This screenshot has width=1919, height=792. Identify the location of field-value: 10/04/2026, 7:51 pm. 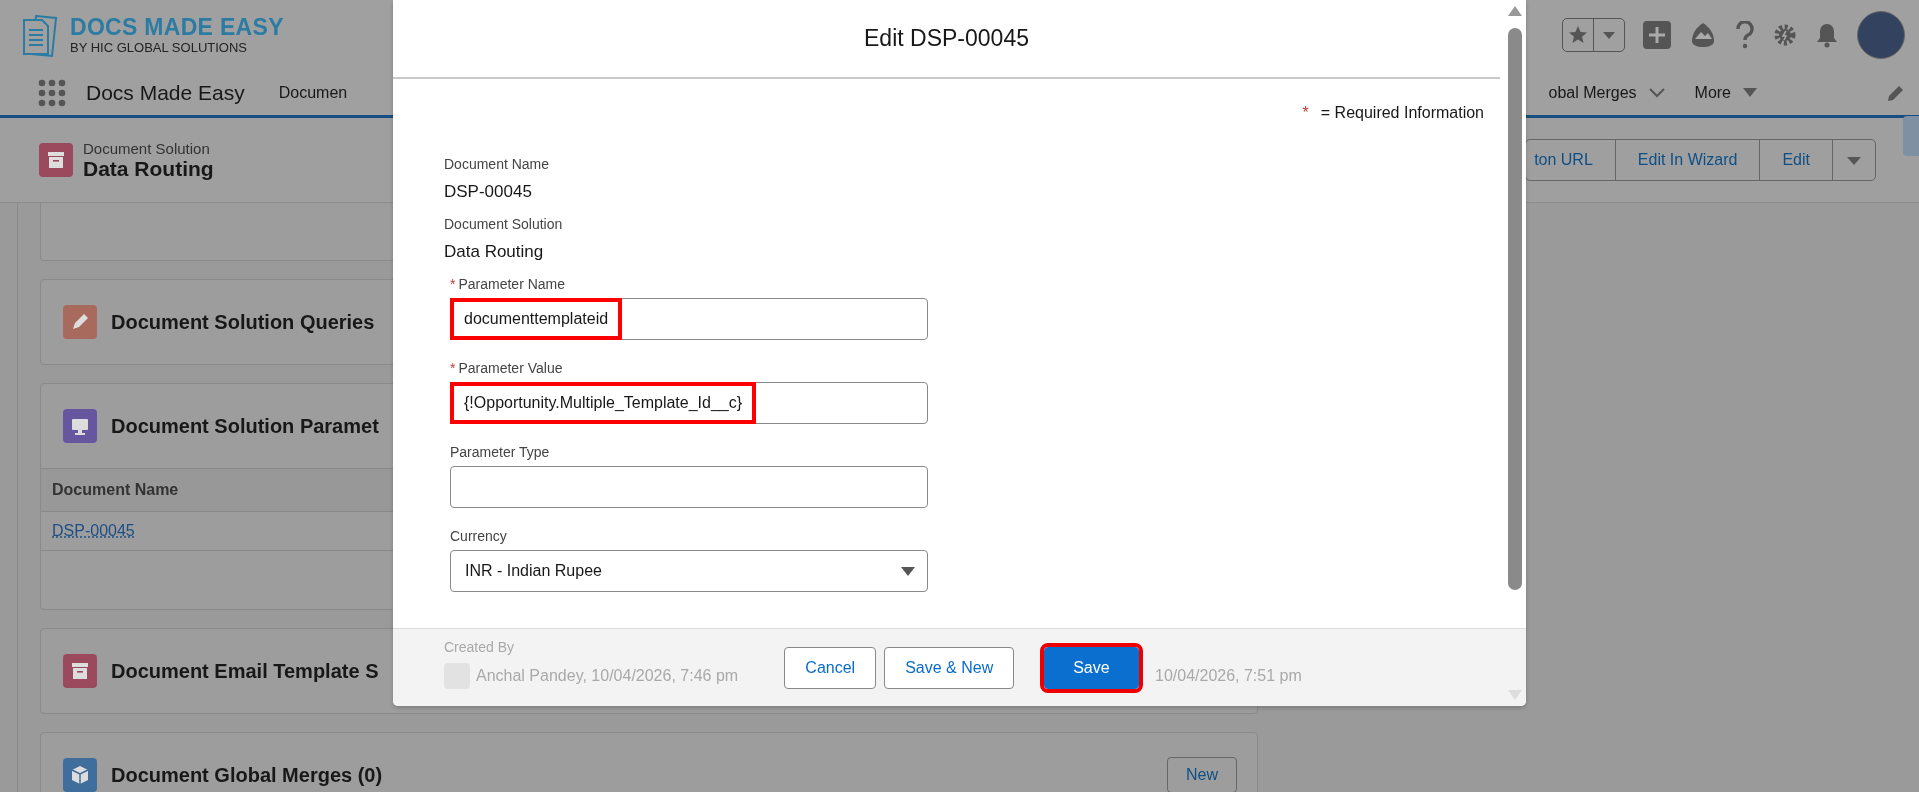
(1228, 676).